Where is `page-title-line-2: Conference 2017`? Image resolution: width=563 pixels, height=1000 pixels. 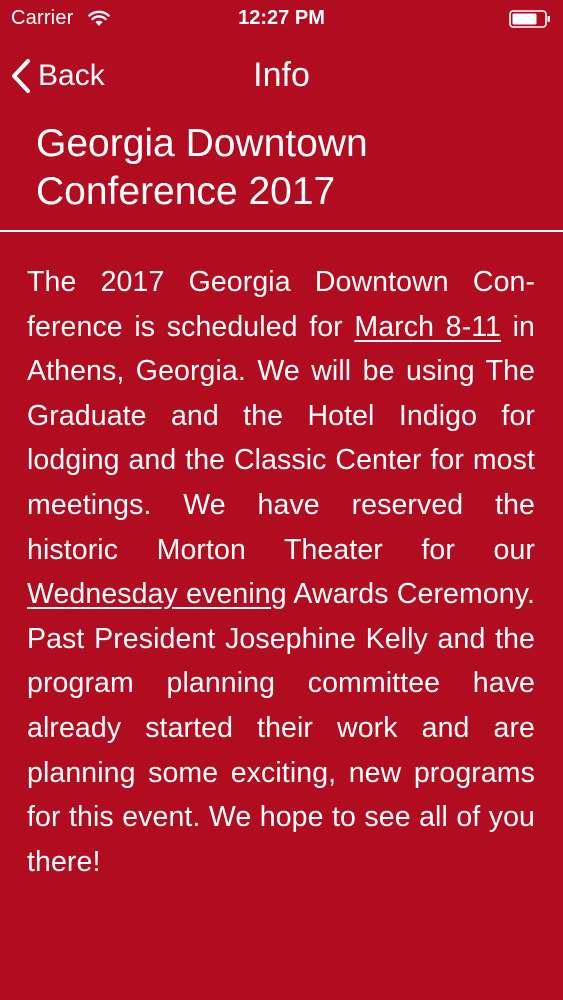 page-title-line-2: Conference 2017 is located at coordinates (186, 191).